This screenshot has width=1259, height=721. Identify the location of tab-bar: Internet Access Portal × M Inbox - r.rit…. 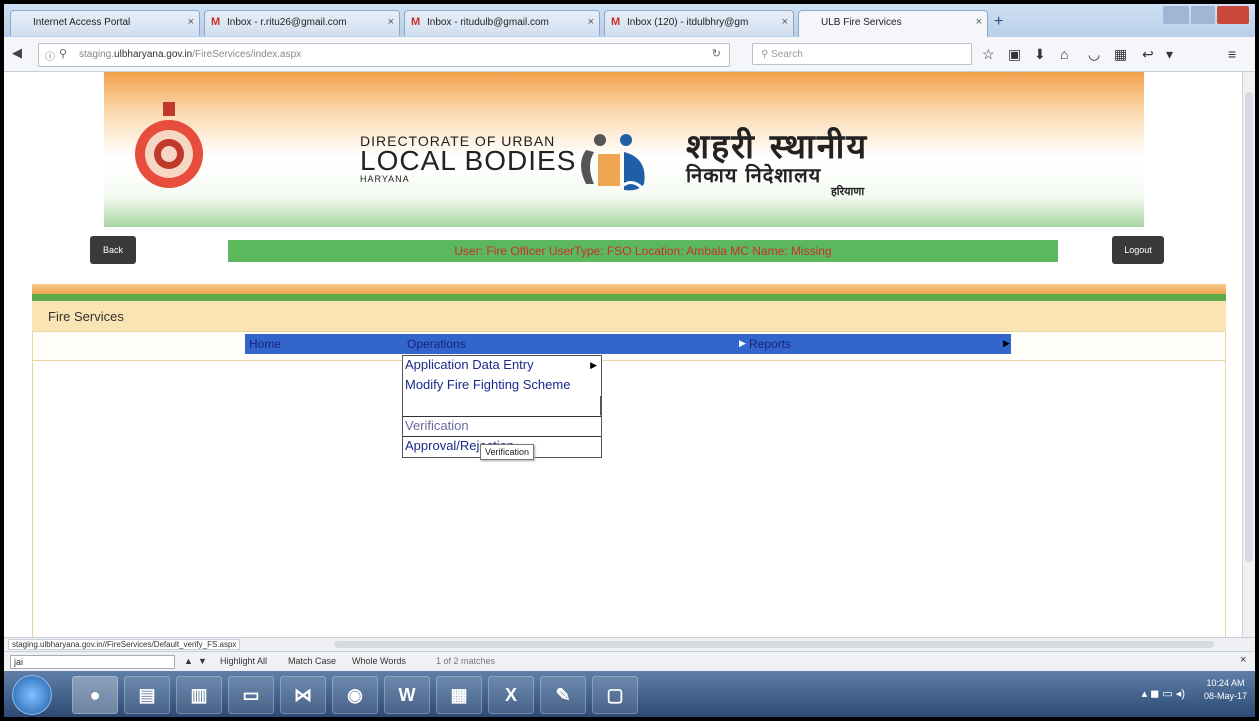
(629, 21).